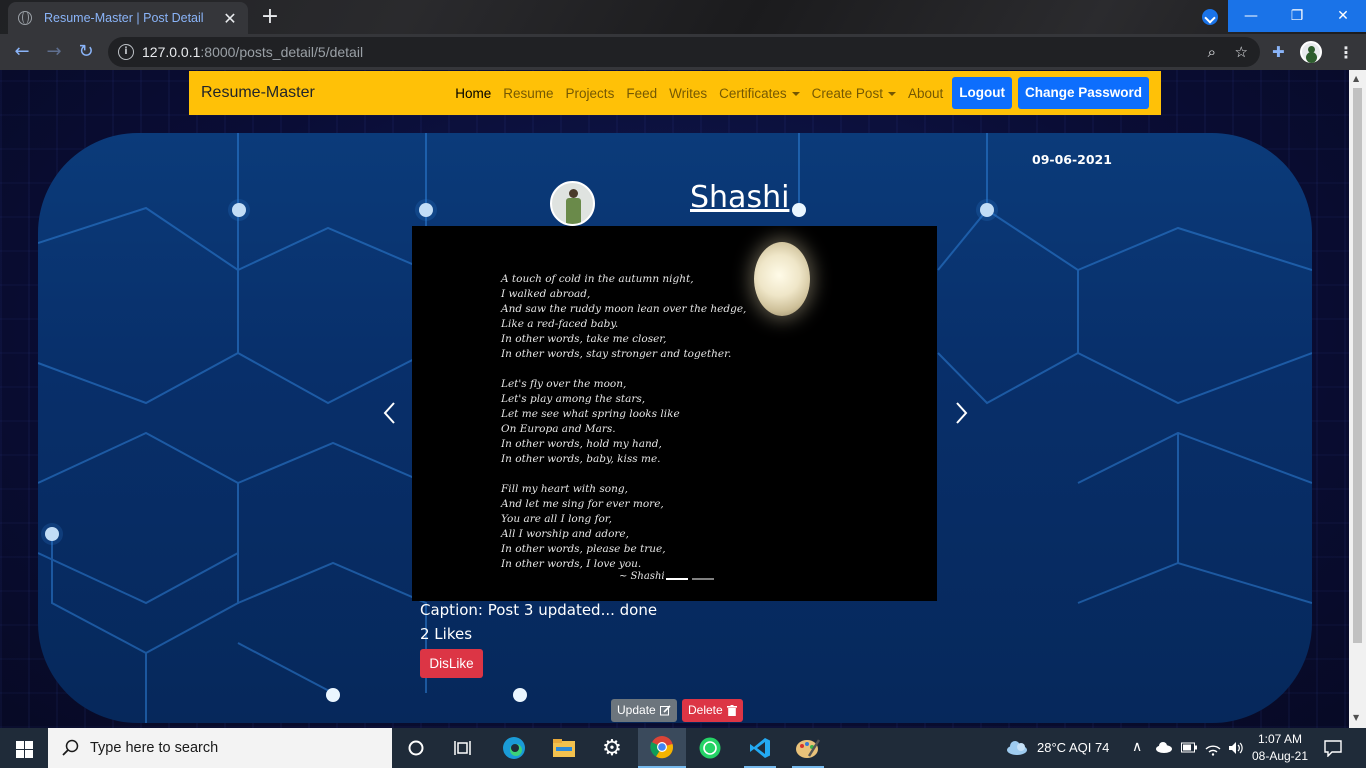  I want to click on dislike-button: DisLike, so click(451, 663).